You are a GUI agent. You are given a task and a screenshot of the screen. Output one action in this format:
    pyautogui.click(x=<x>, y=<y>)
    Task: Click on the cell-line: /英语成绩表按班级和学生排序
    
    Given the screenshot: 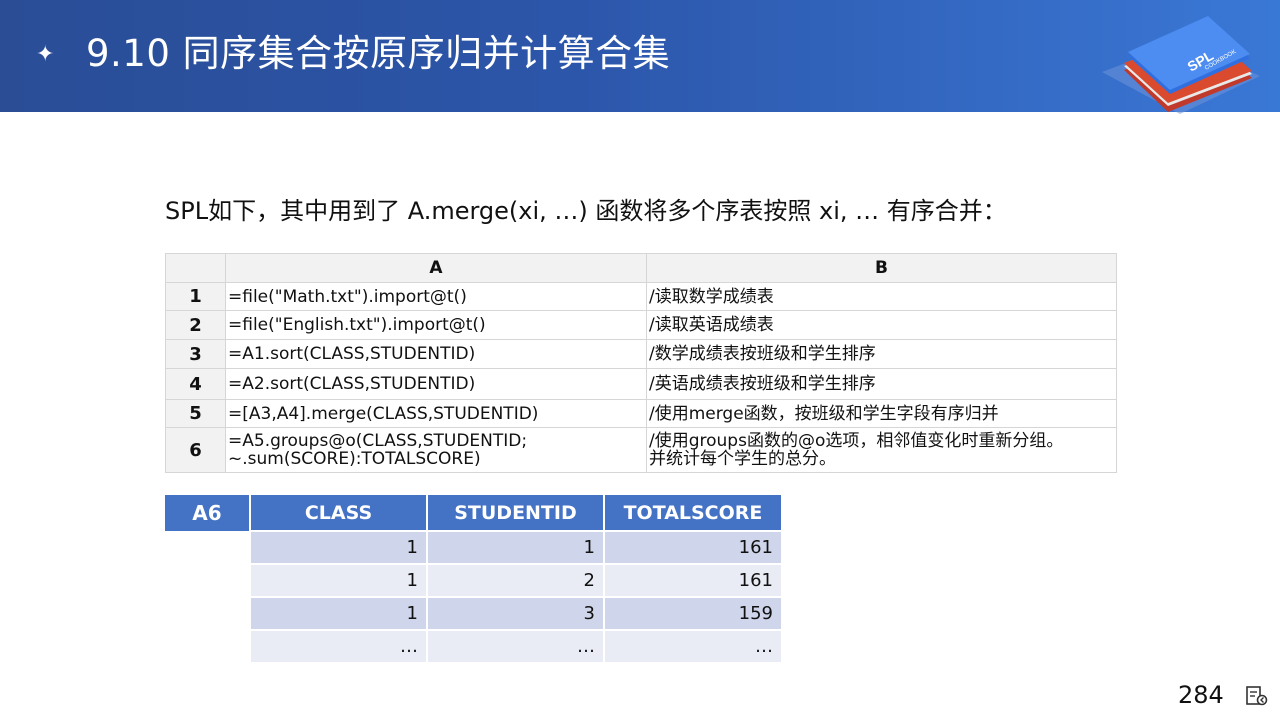 What is the action you would take?
    pyautogui.click(x=762, y=384)
    